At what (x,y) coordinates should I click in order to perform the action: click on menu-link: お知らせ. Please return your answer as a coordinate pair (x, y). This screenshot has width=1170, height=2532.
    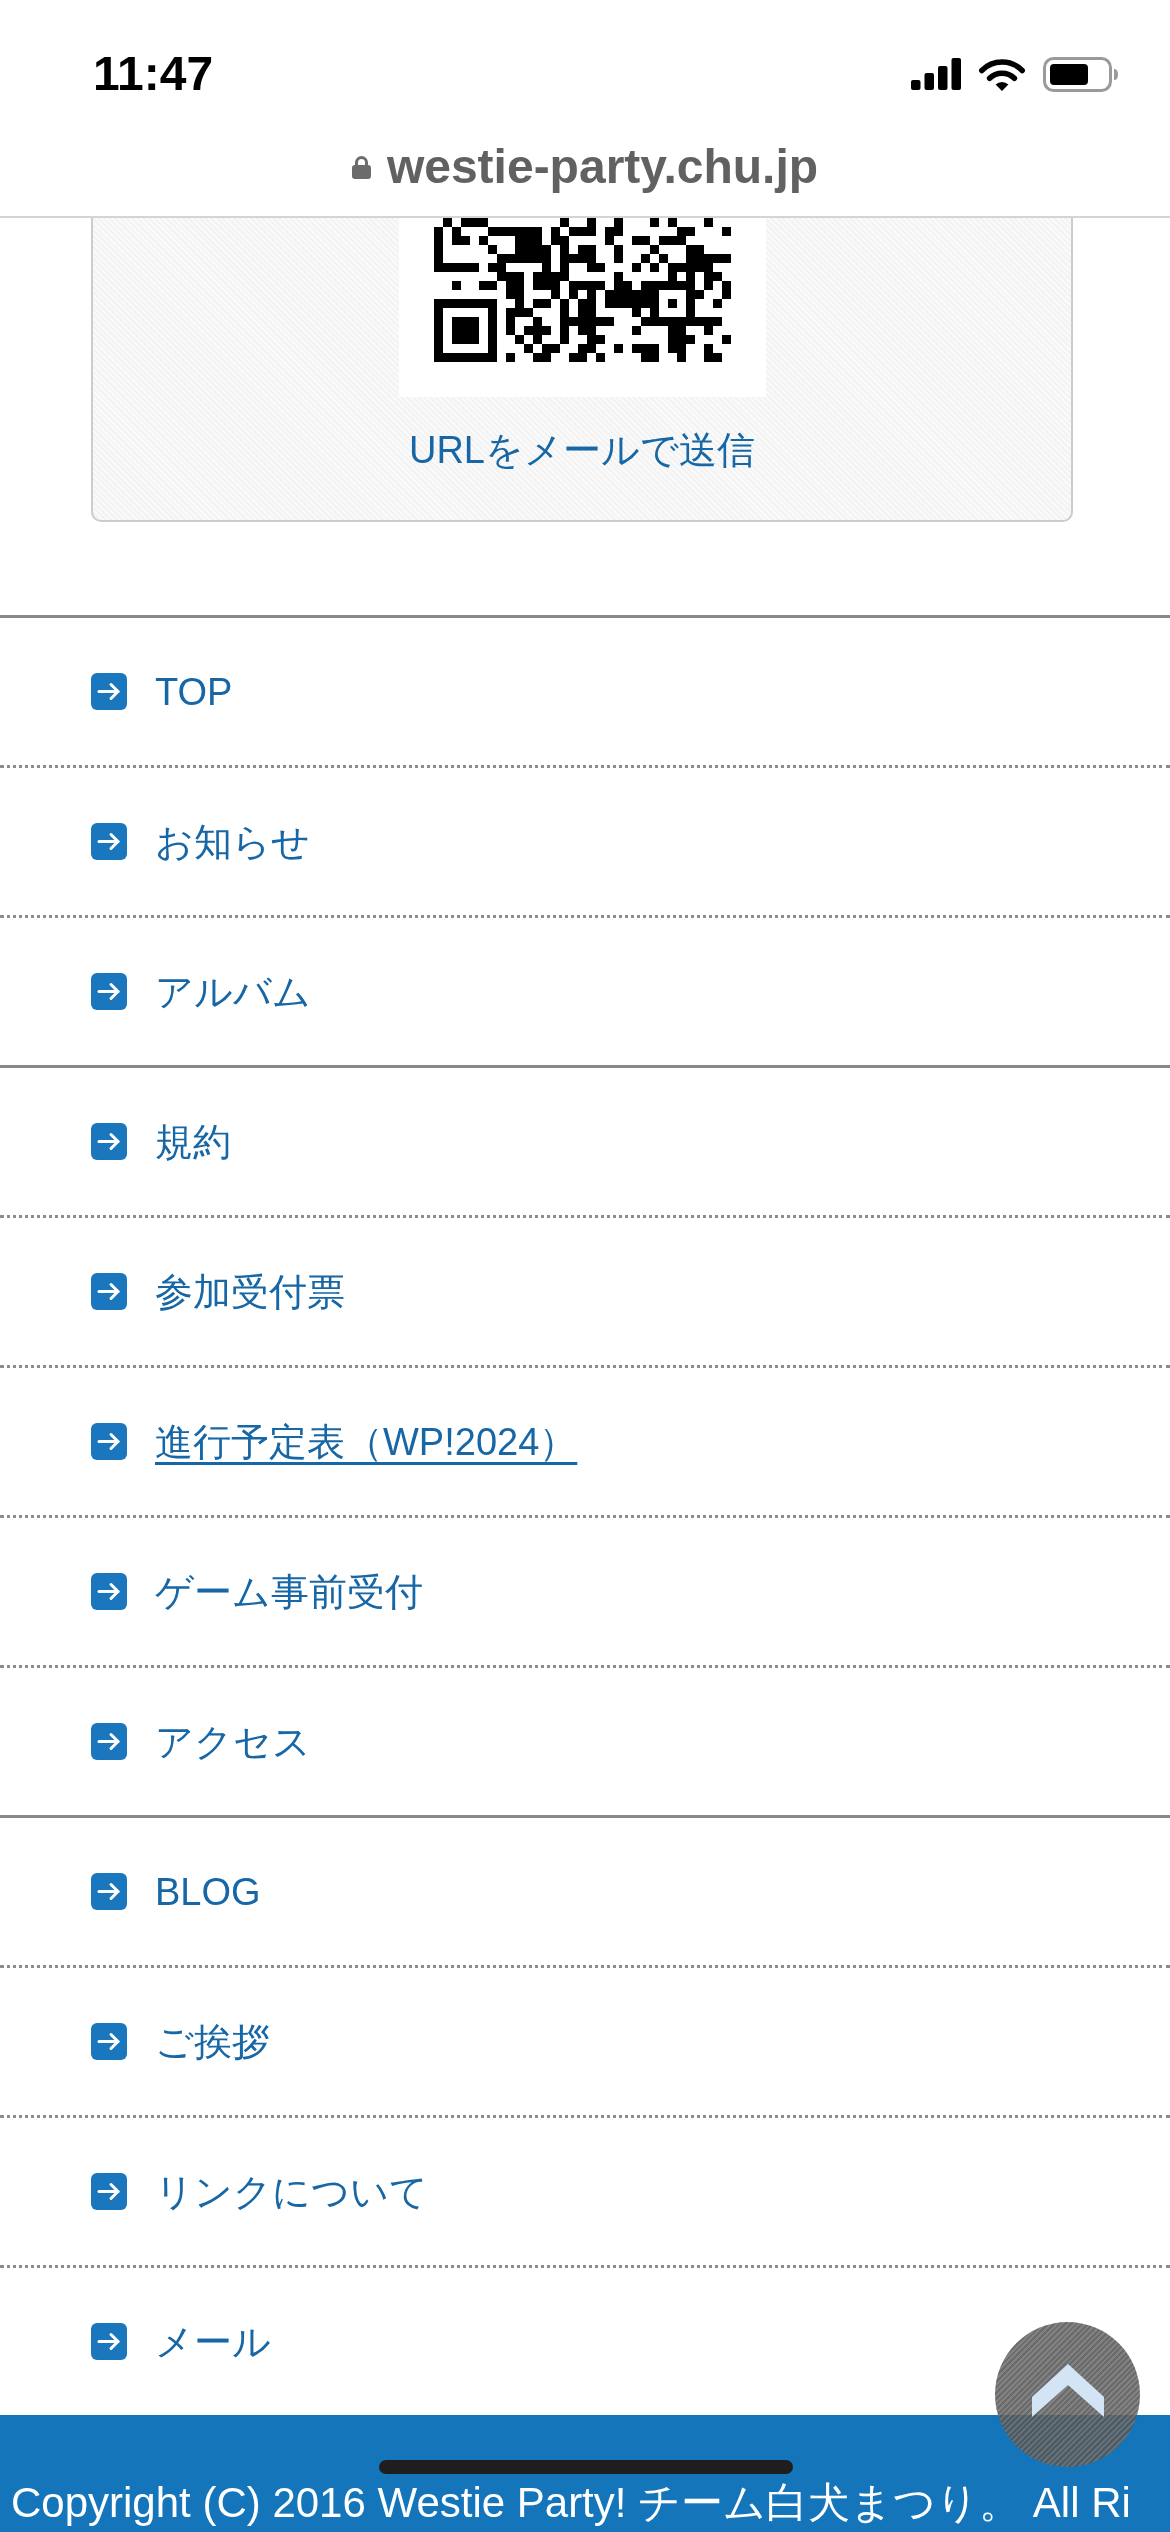
    Looking at the image, I should click on (232, 841).